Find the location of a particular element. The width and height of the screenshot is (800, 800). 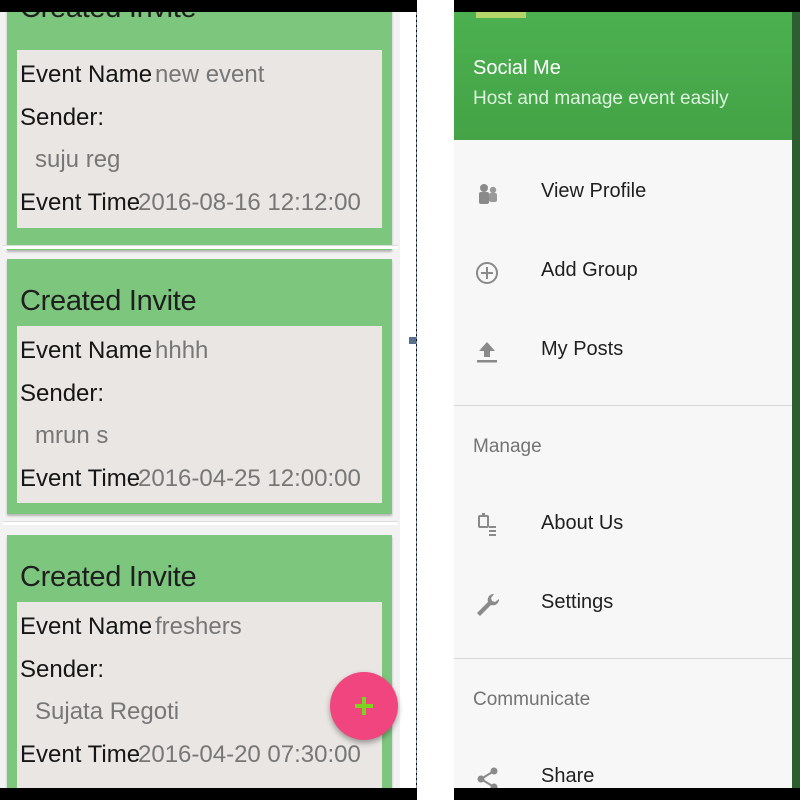

about-icon is located at coordinates (487, 524).